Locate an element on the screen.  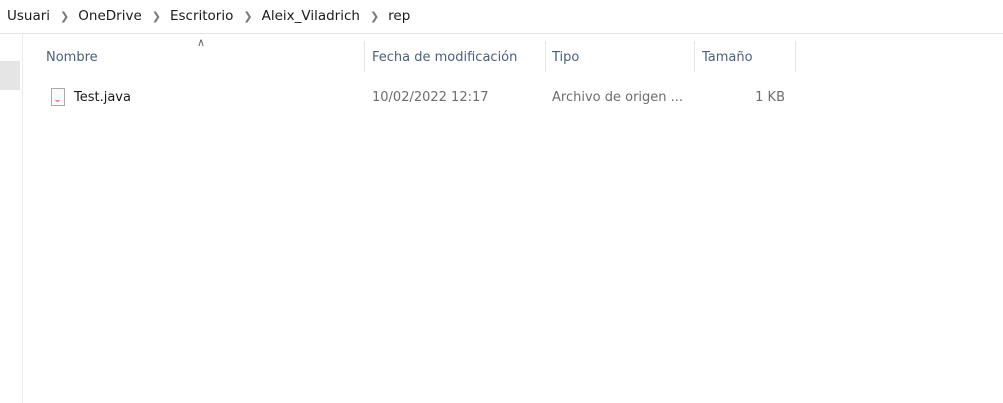
file-size: 1 KB is located at coordinates (770, 97).